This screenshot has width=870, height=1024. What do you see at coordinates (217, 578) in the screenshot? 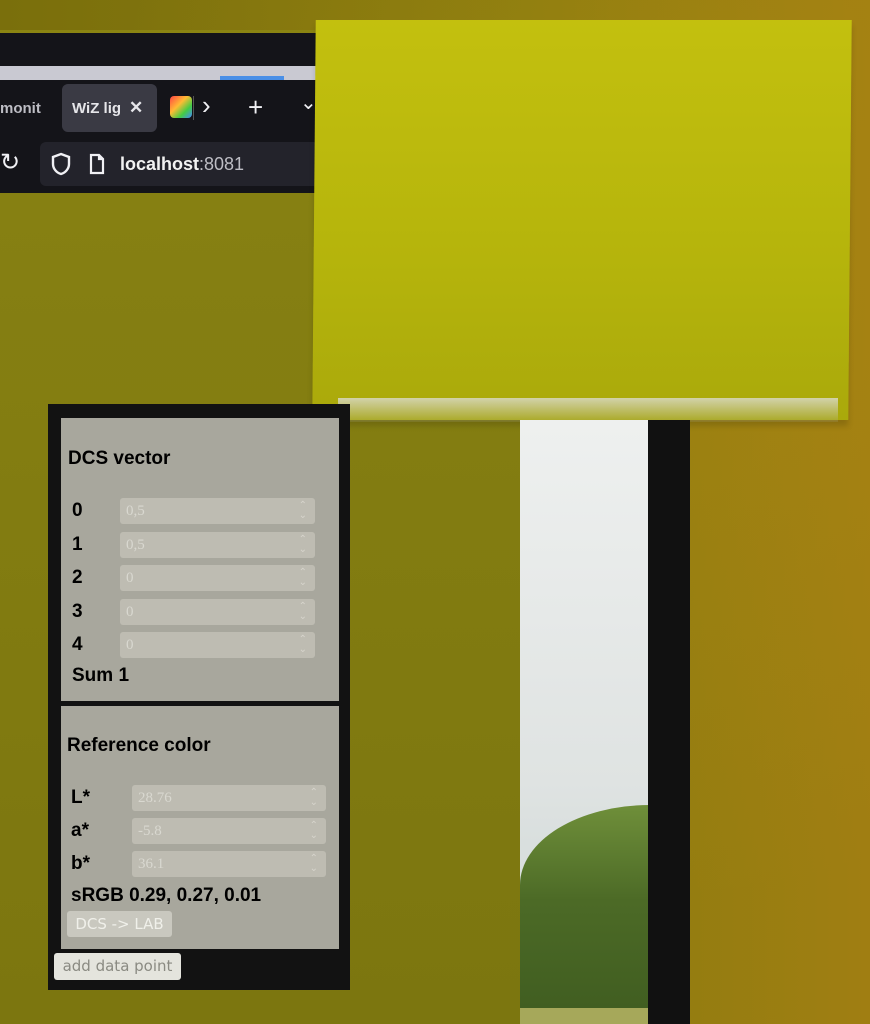
I see `dcs-input-2: 0 ⌃ ⌄` at bounding box center [217, 578].